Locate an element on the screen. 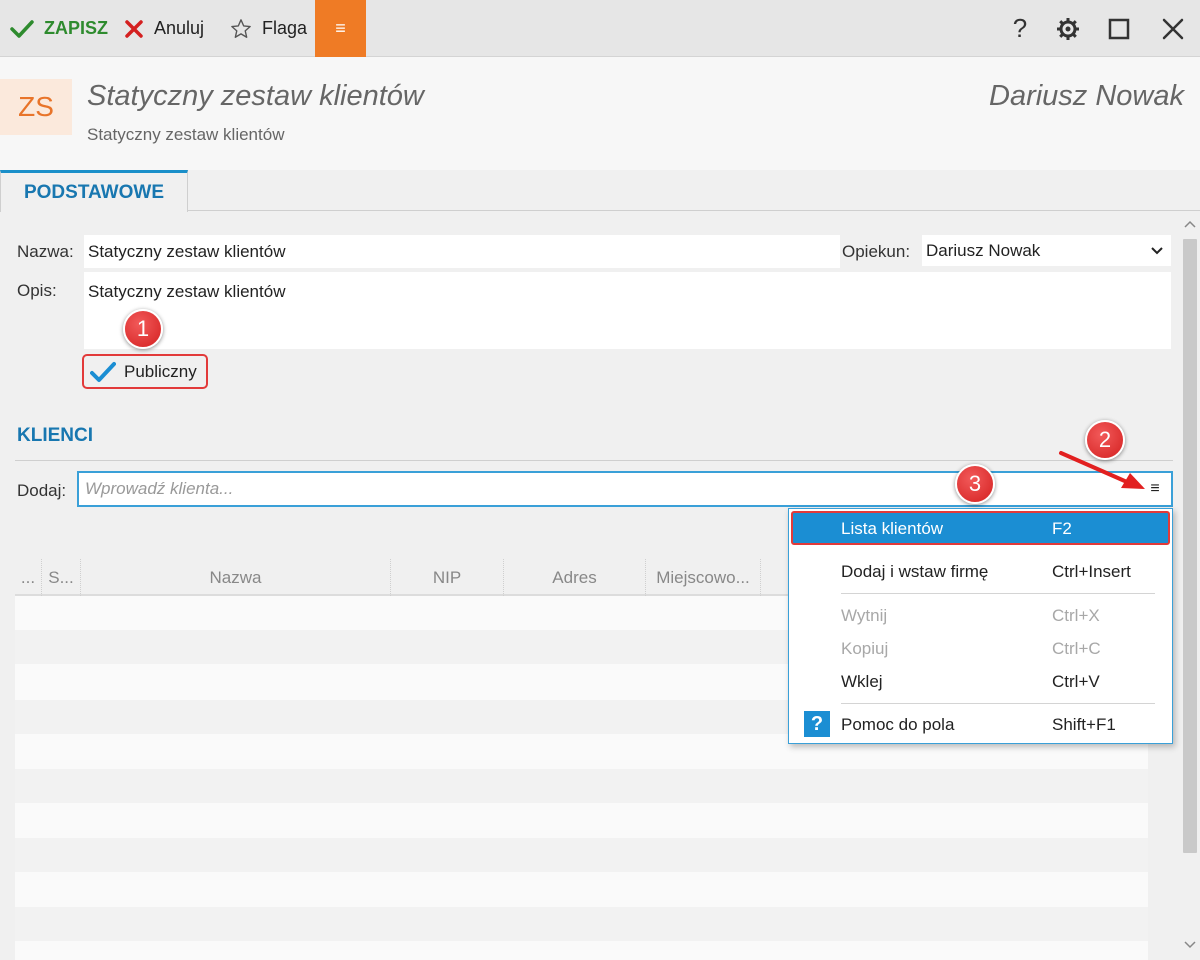  name-label: Nazwa: is located at coordinates (45, 251).